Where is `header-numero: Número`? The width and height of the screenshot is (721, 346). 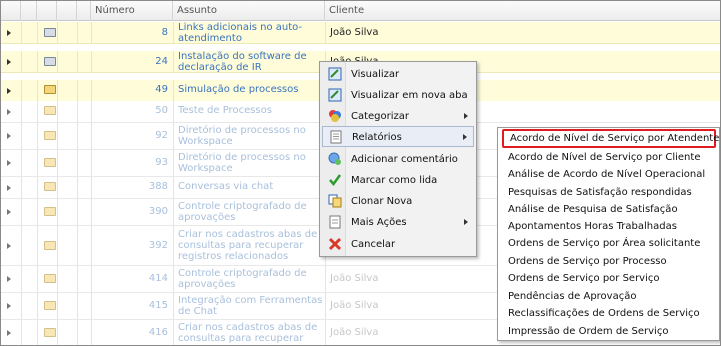
header-numero: Número is located at coordinates (132, 11).